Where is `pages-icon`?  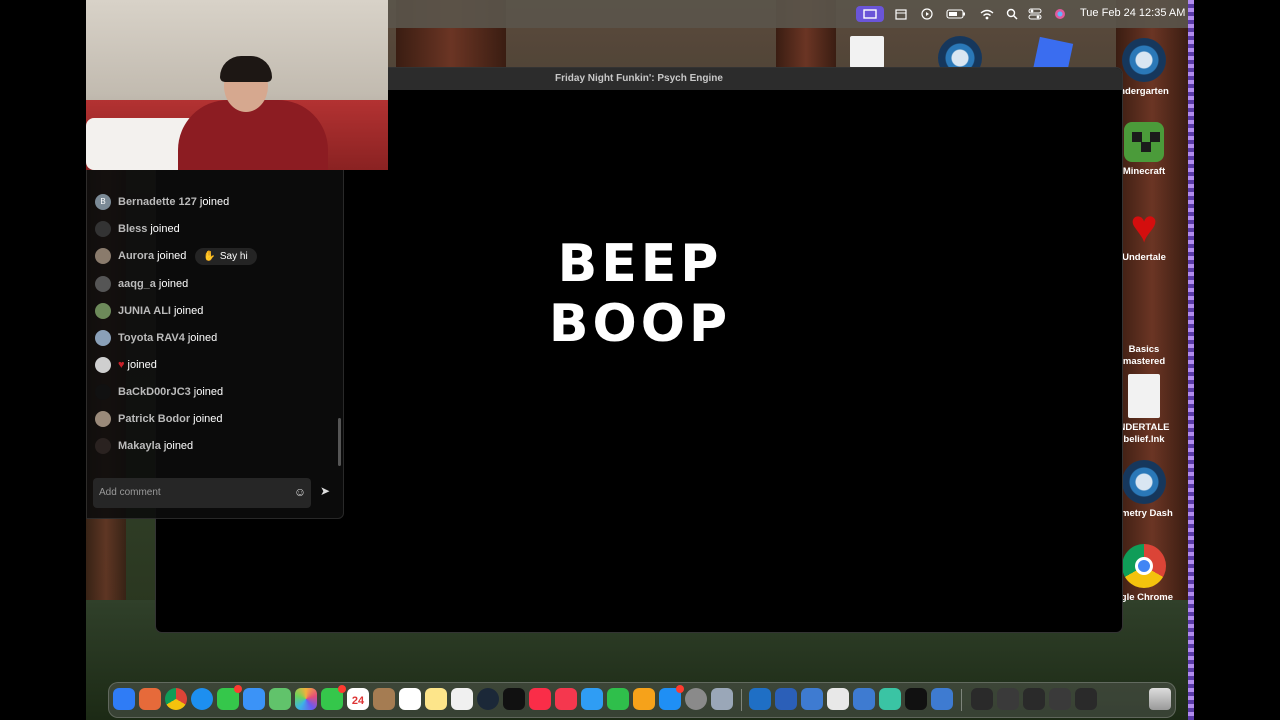 pages-icon is located at coordinates (644, 699).